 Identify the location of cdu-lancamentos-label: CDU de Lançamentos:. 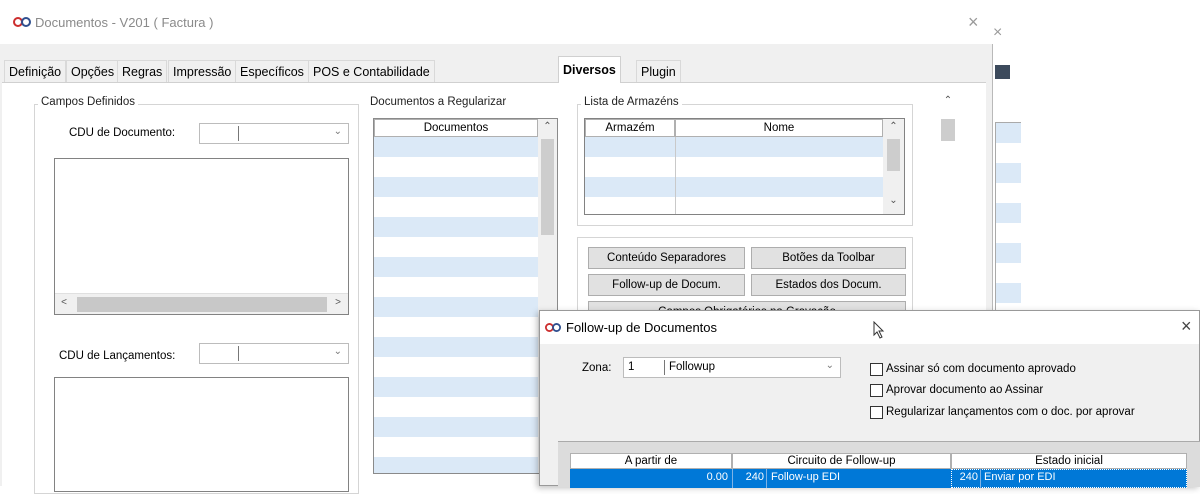
(117, 356).